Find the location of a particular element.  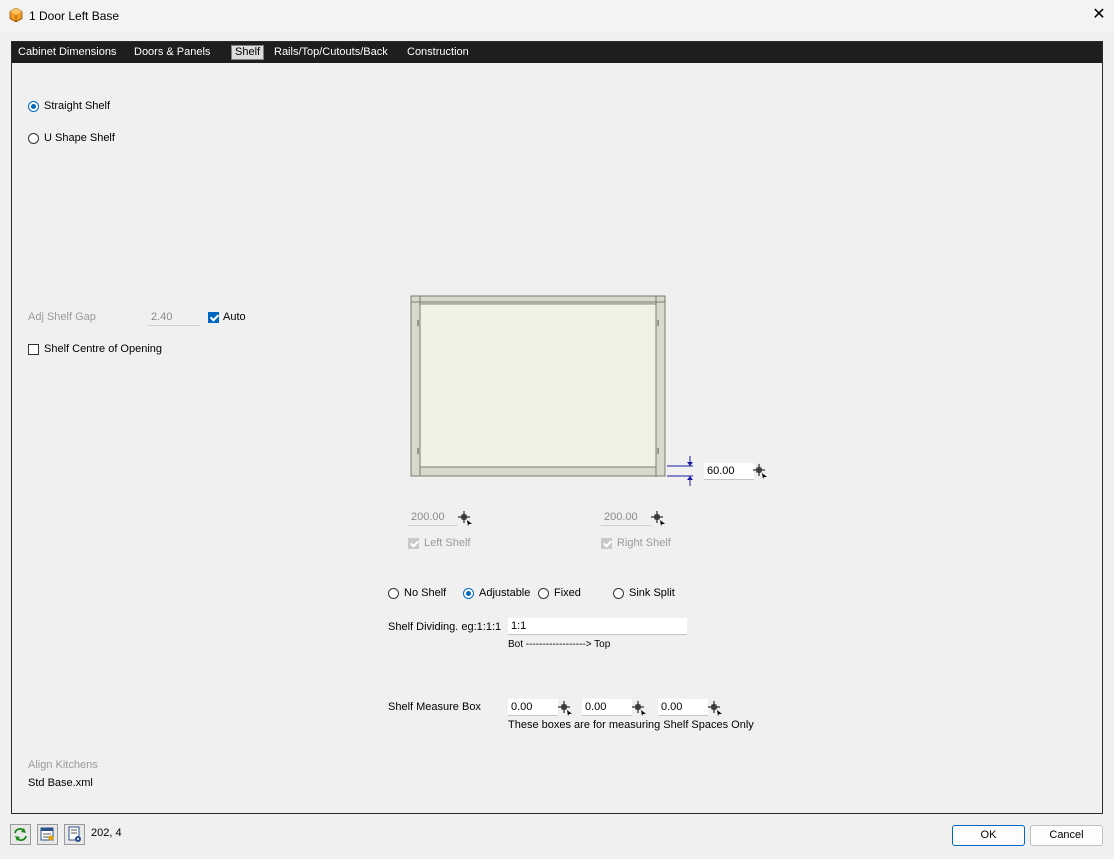

bottom-gap-field: 60.00 is located at coordinates (729, 471).